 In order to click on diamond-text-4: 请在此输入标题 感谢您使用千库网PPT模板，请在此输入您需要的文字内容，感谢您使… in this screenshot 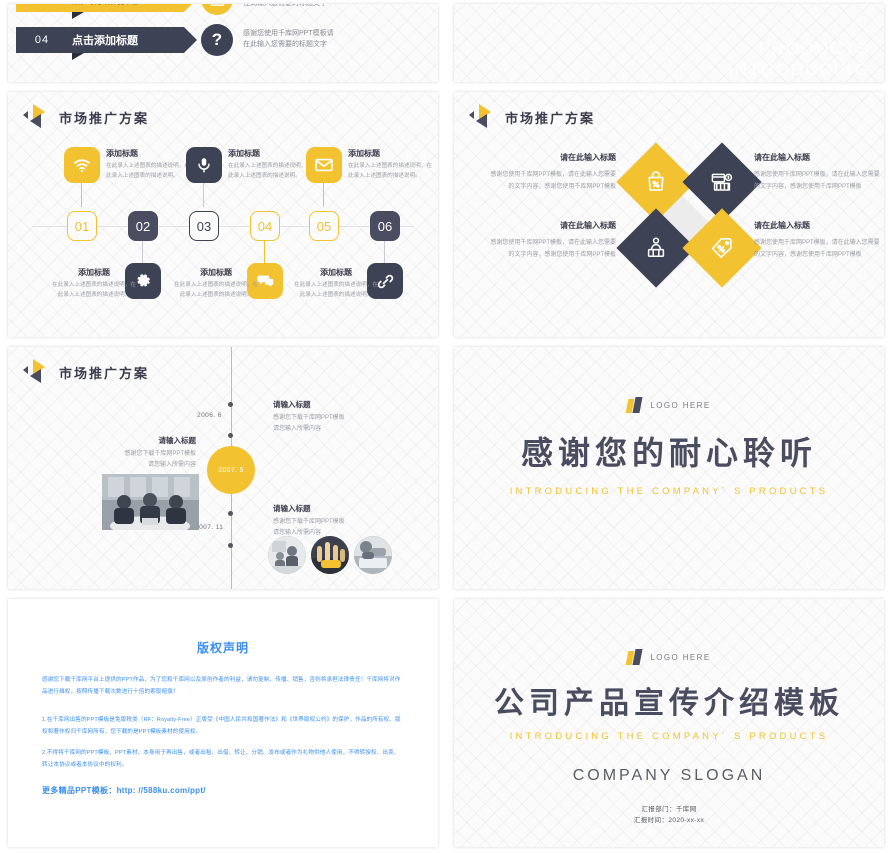, I will do `click(819, 240)`.